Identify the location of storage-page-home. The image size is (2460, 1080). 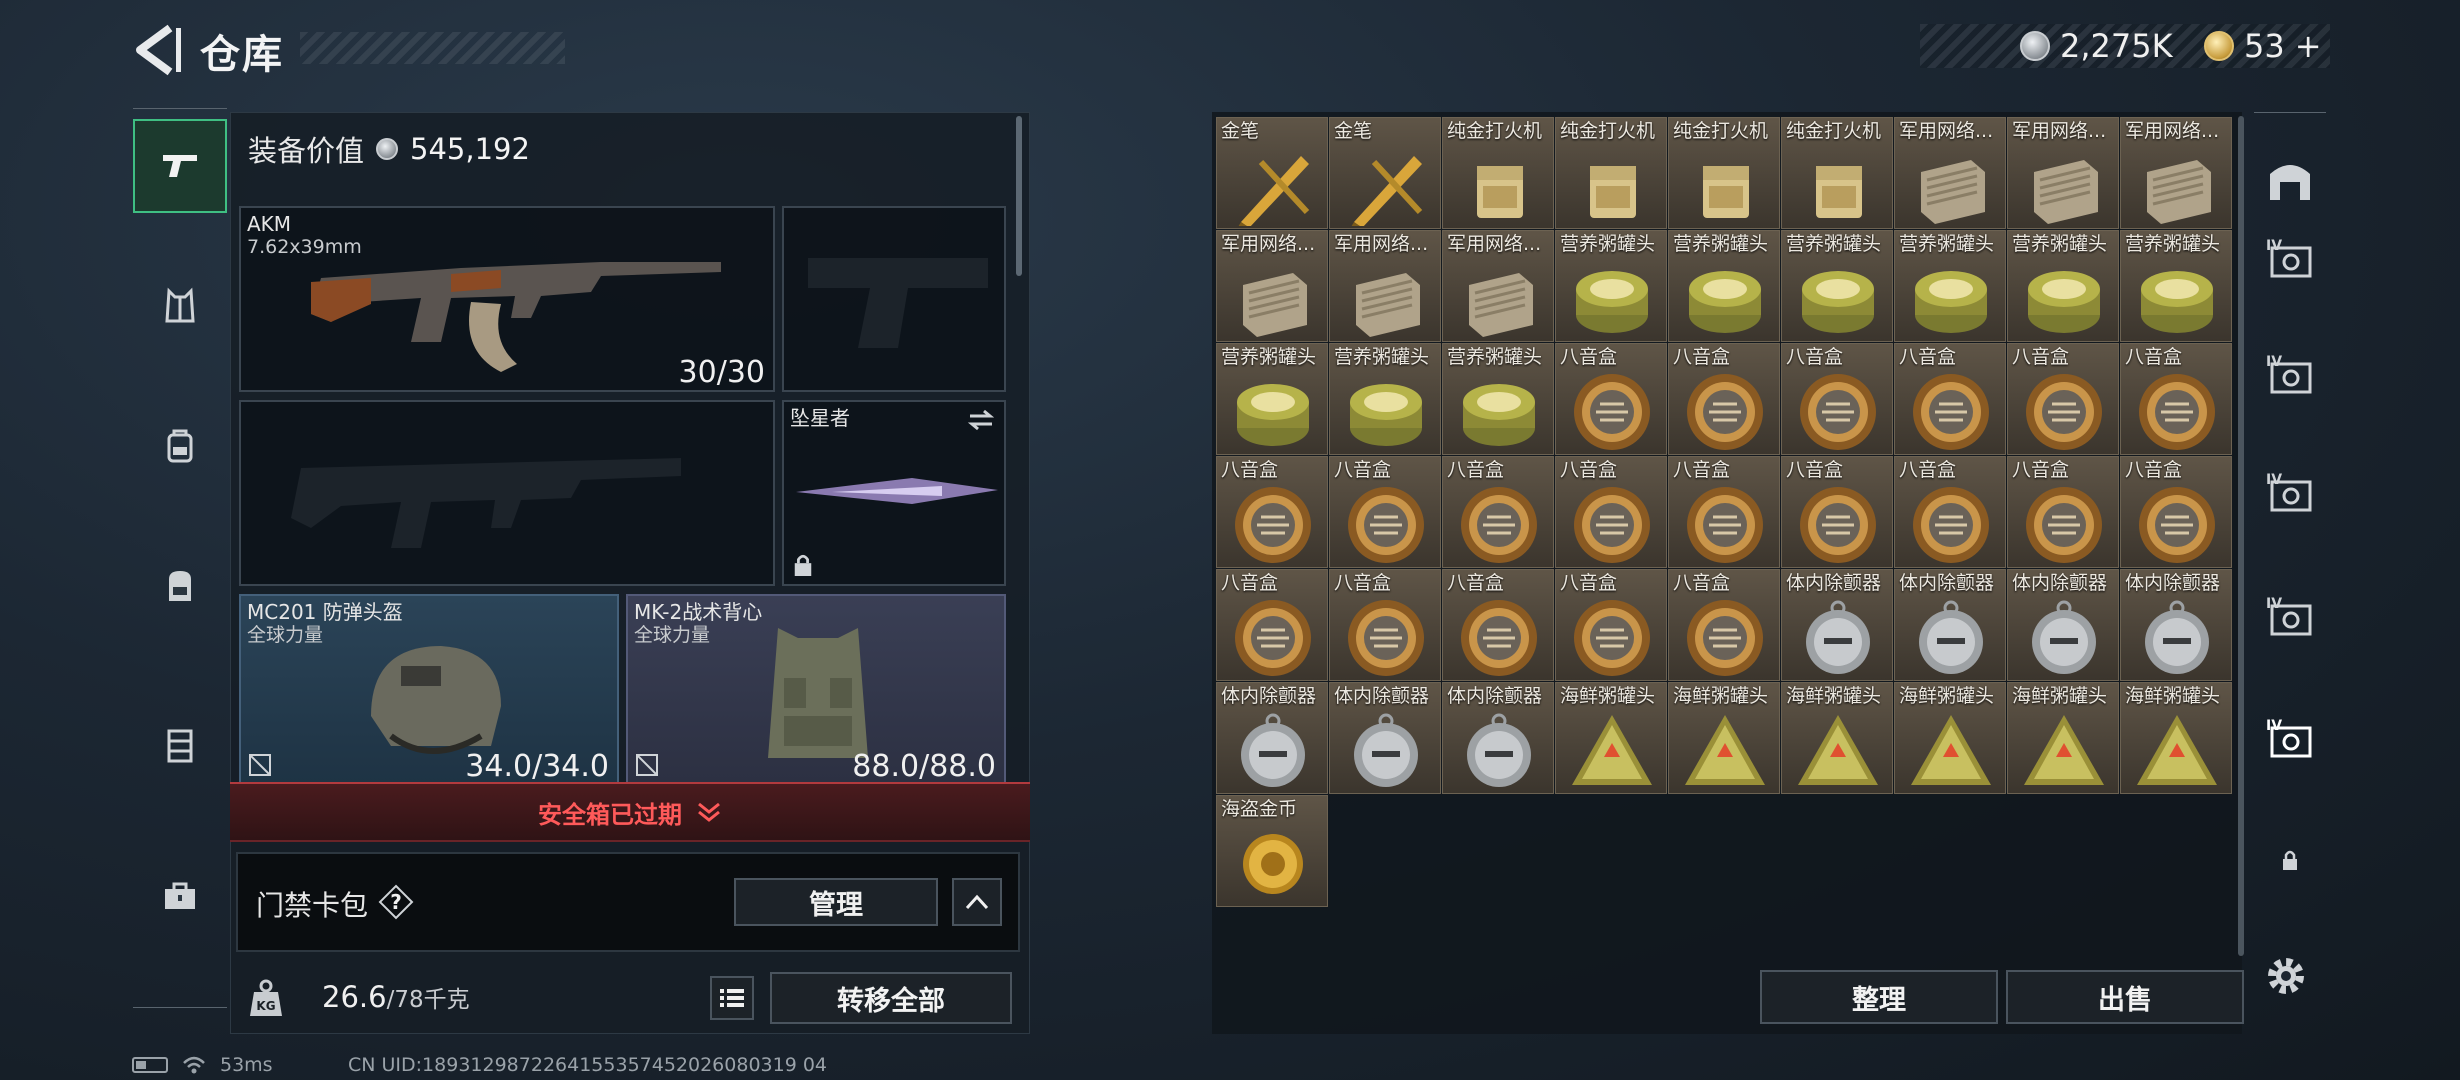
(2290, 180).